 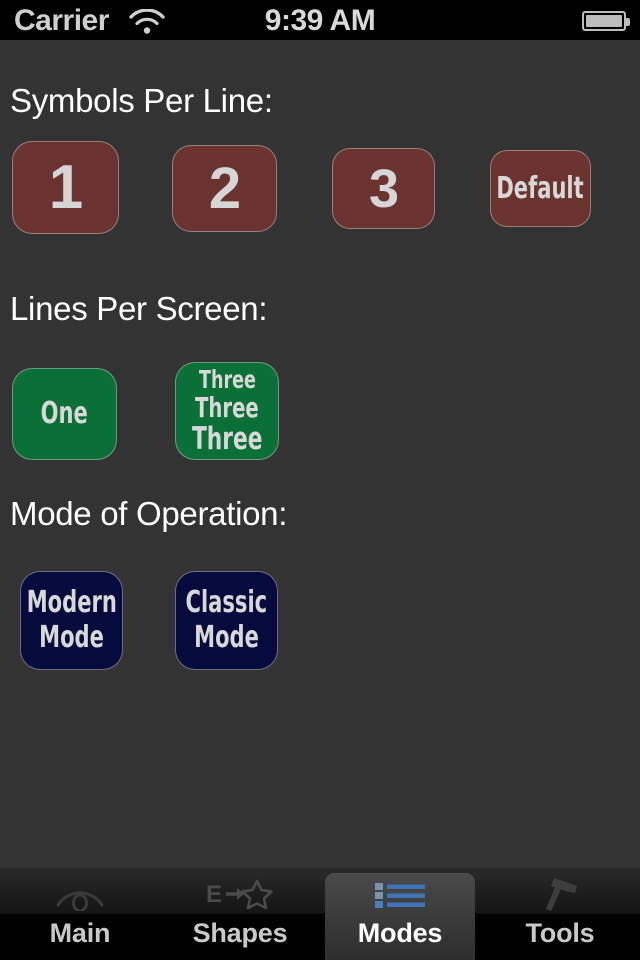 I want to click on lines-per-screen-button-three: Three Three Three, so click(x=227, y=411).